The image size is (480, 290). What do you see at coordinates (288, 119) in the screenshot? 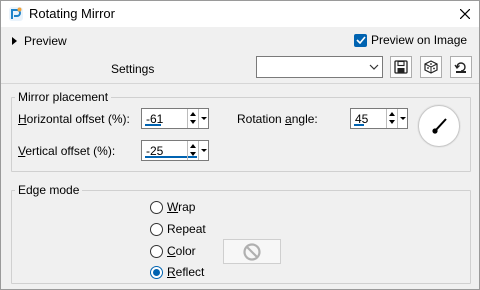
I see `rotation-angle-label-mnemonic: a` at bounding box center [288, 119].